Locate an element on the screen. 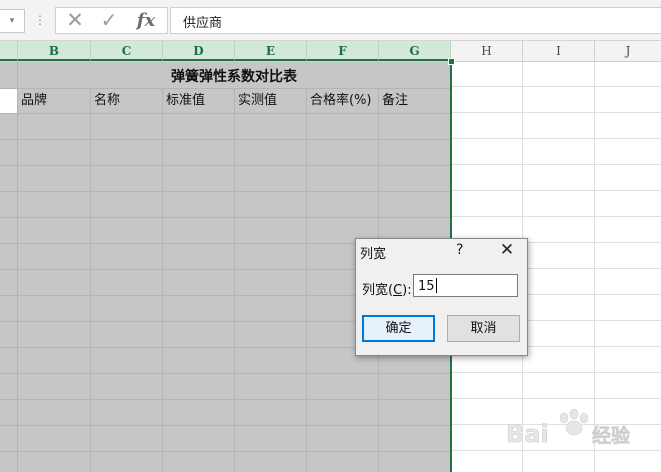 Image resolution: width=661 pixels, height=472 pixels. baidu-paw-icon: Bai 经验 is located at coordinates (568, 428).